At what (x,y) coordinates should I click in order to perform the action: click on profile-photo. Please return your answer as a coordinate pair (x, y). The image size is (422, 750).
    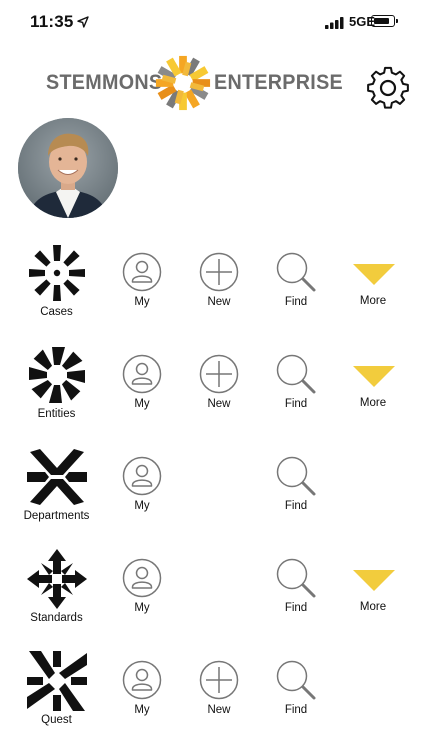
    Looking at the image, I should click on (68, 168).